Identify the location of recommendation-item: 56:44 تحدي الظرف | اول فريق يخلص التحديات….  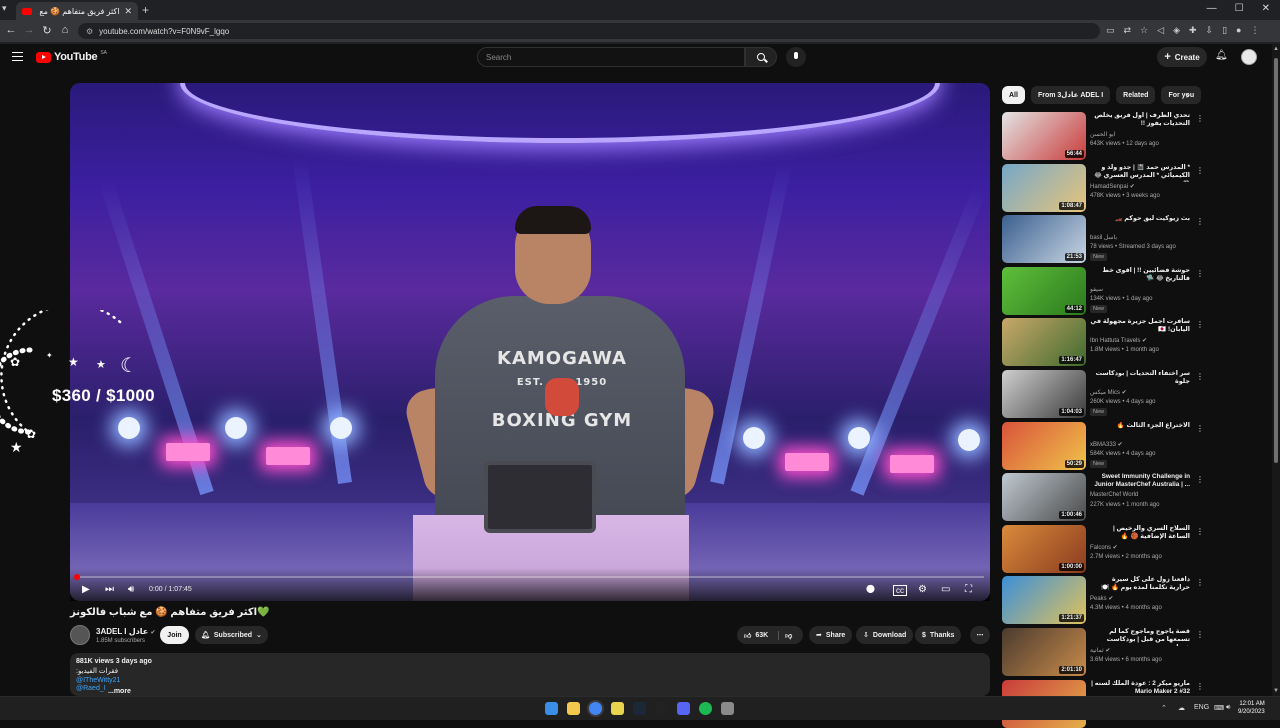
(1137, 136).